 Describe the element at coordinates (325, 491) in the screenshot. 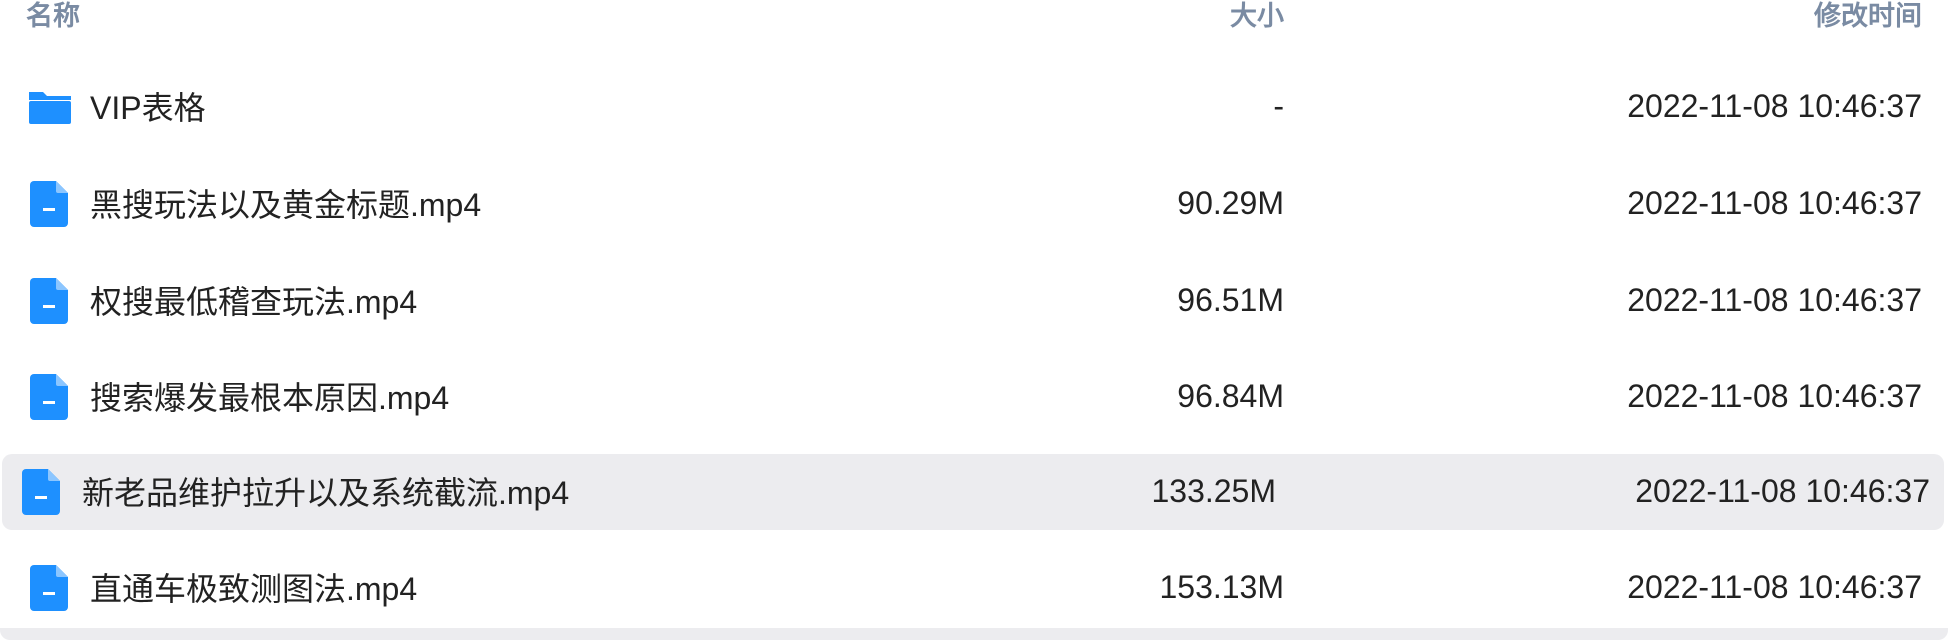

I see `file-name: 新老品维护拉升以及系统截流.mp4` at that location.